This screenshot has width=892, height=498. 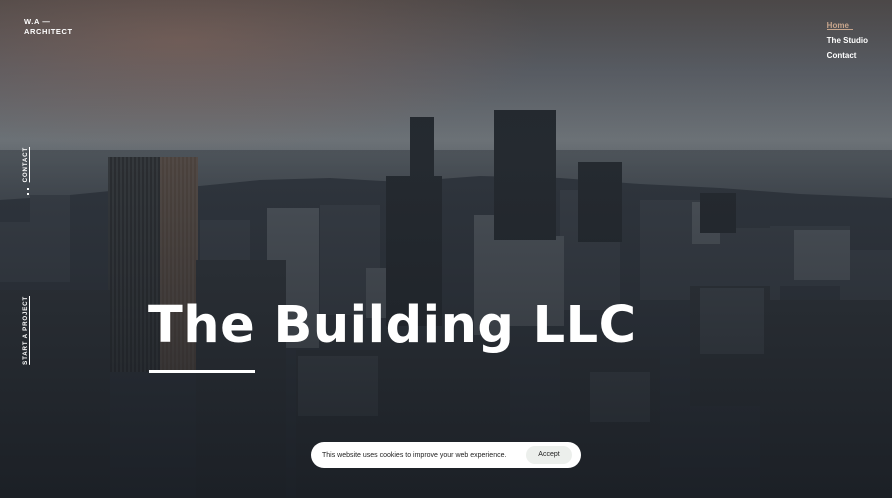 What do you see at coordinates (25, 330) in the screenshot?
I see `side-start-project-link: Start a project` at bounding box center [25, 330].